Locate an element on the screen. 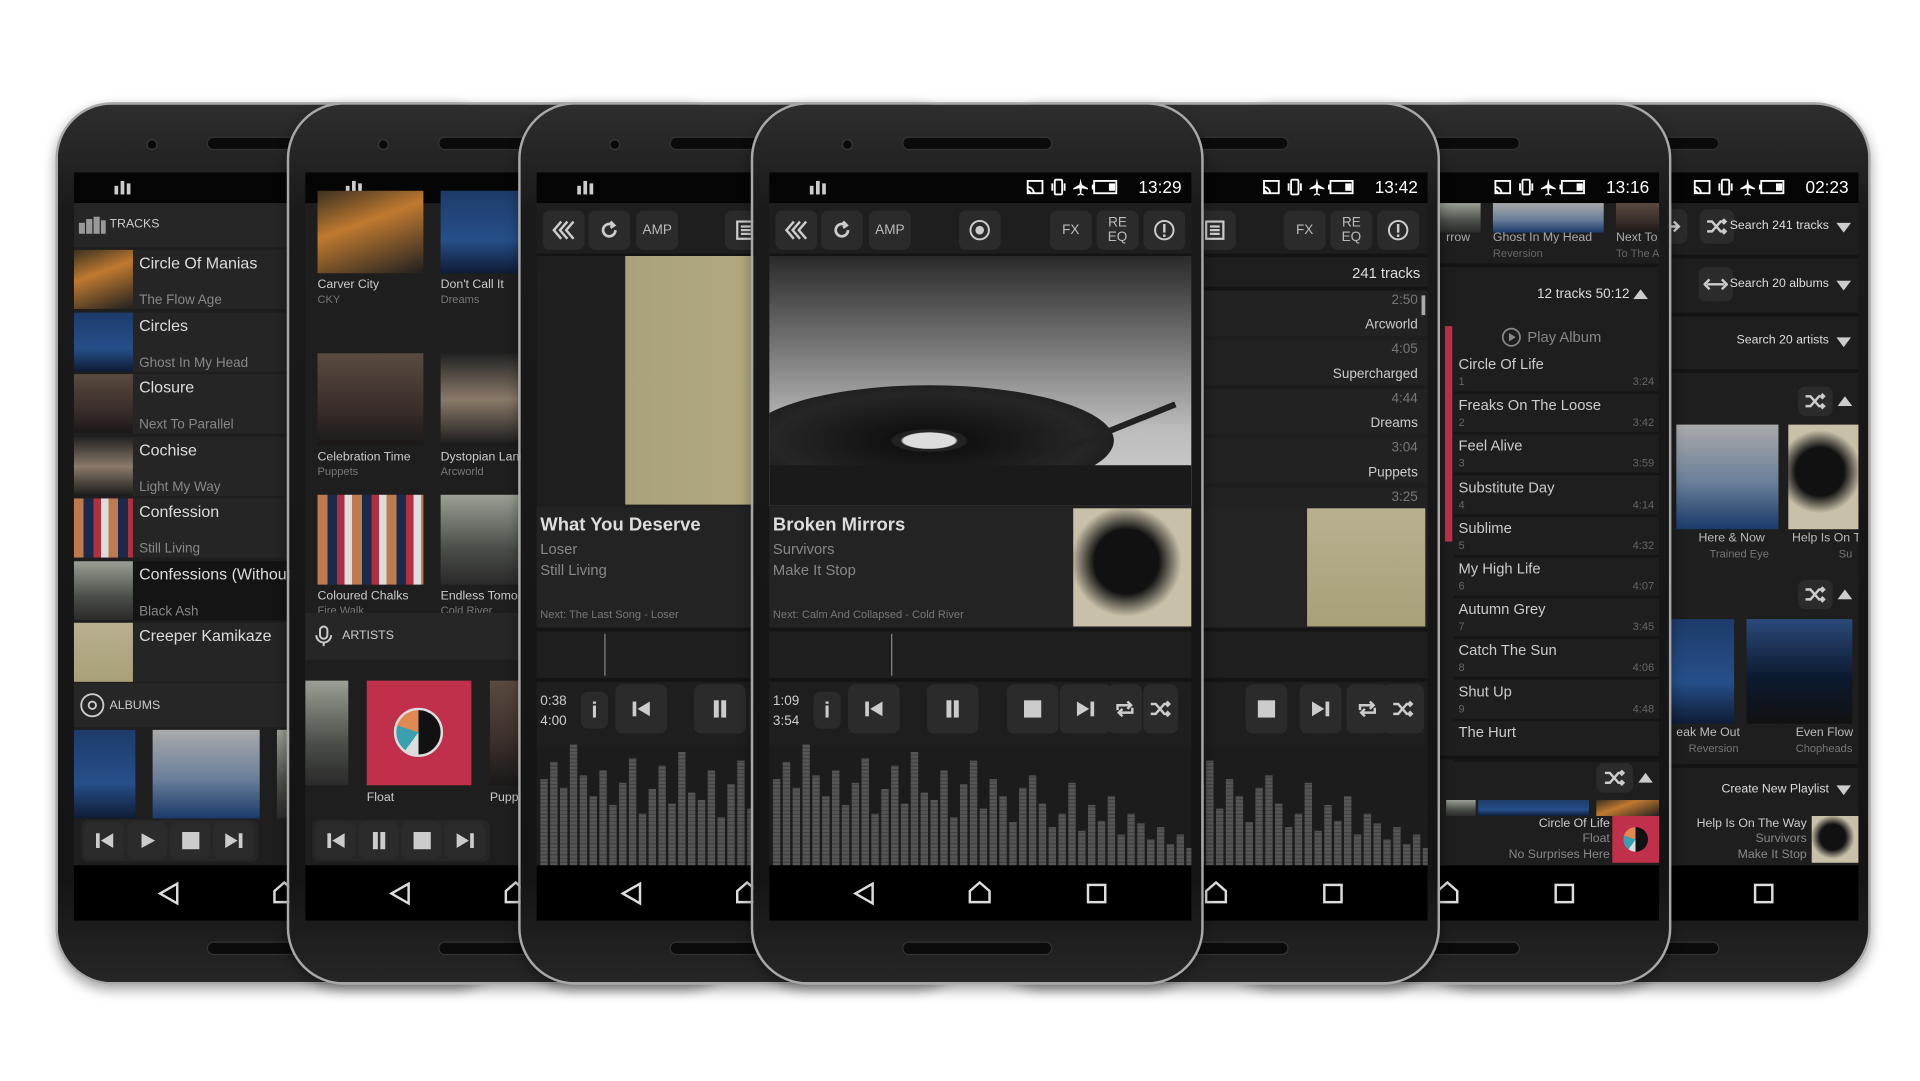 The width and height of the screenshot is (1920, 1081). track-duration: 3:04 is located at coordinates (1404, 448).